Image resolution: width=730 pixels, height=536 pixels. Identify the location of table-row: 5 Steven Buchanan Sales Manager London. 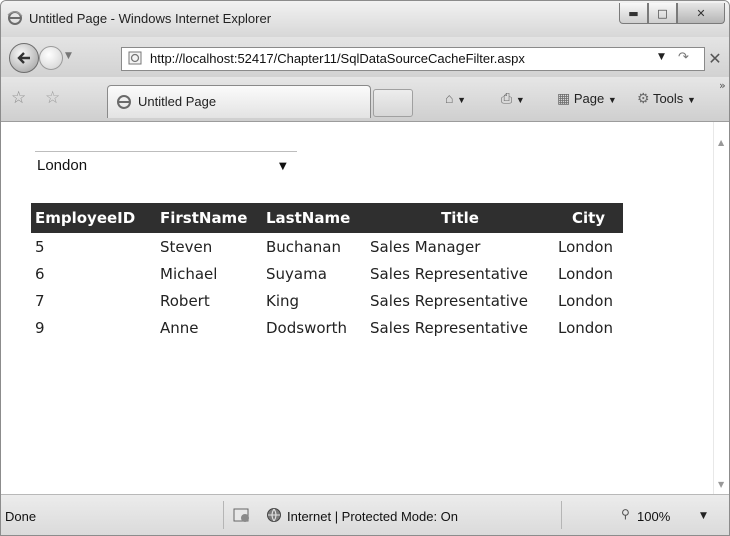
(327, 246).